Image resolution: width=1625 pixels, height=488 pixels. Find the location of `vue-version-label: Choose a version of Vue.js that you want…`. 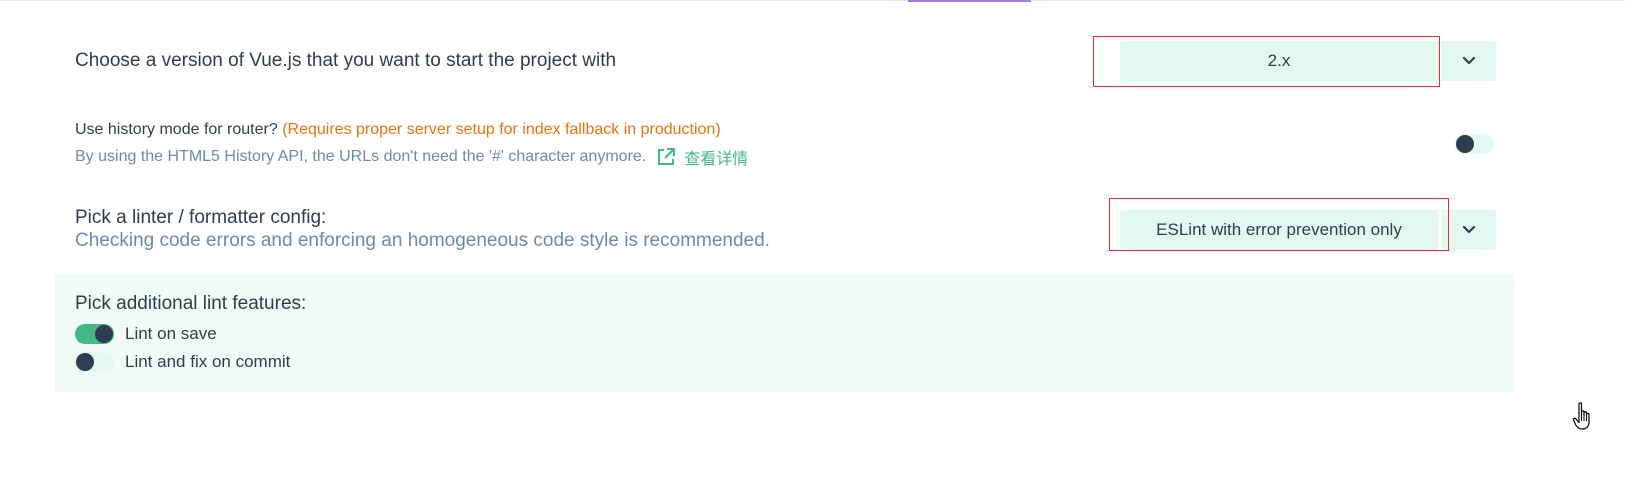

vue-version-label: Choose a version of Vue.js that you want… is located at coordinates (346, 60).